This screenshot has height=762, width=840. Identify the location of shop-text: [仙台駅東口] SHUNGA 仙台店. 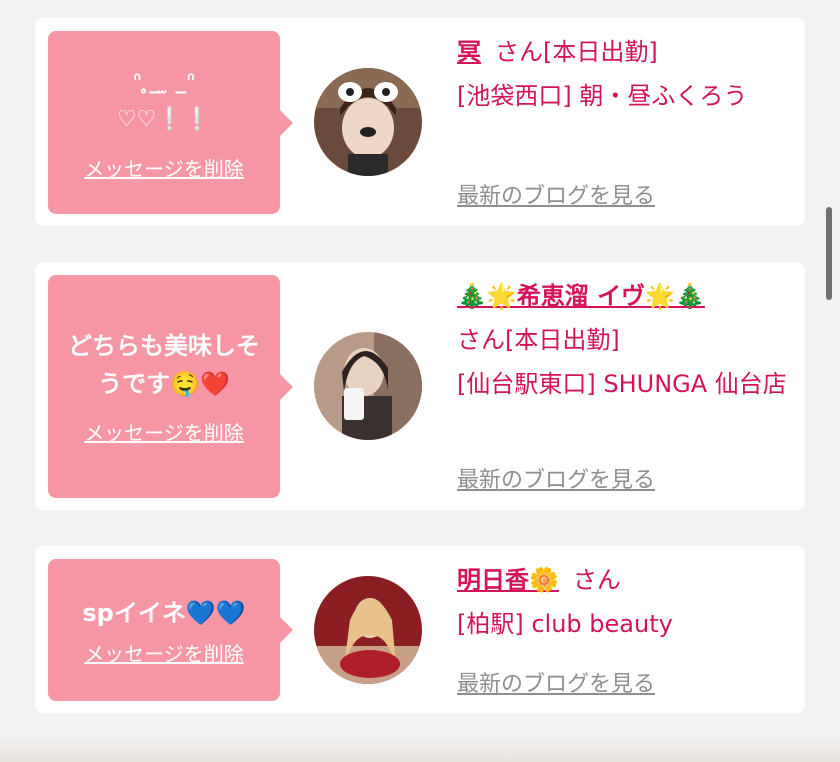
(622, 384).